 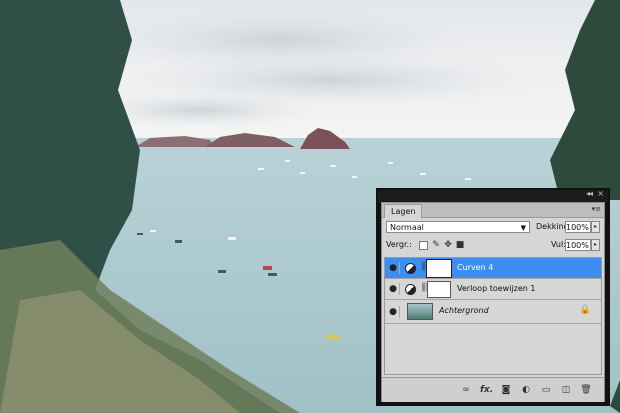 I want to click on link-icon: ∞, so click(x=466, y=390).